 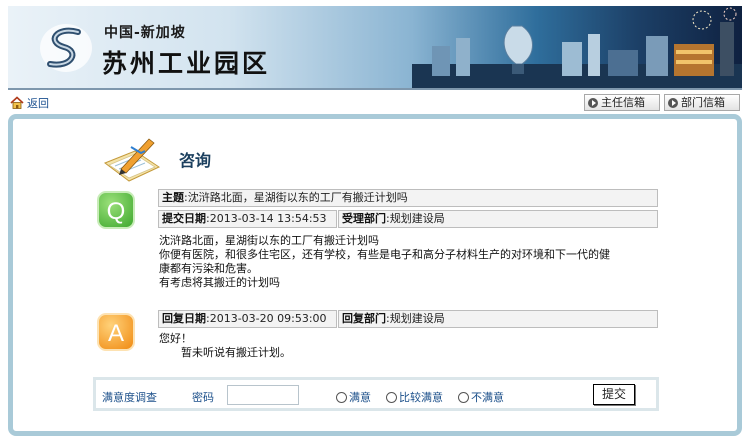 What do you see at coordinates (17, 102) in the screenshot?
I see `home-icon` at bounding box center [17, 102].